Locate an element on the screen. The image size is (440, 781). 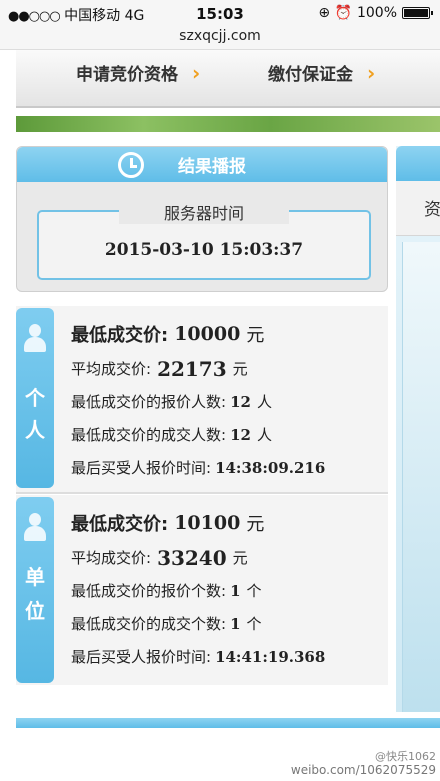
person-deal-count-row: 最低成交价的成交人数: 12 人 is located at coordinates (226, 434).